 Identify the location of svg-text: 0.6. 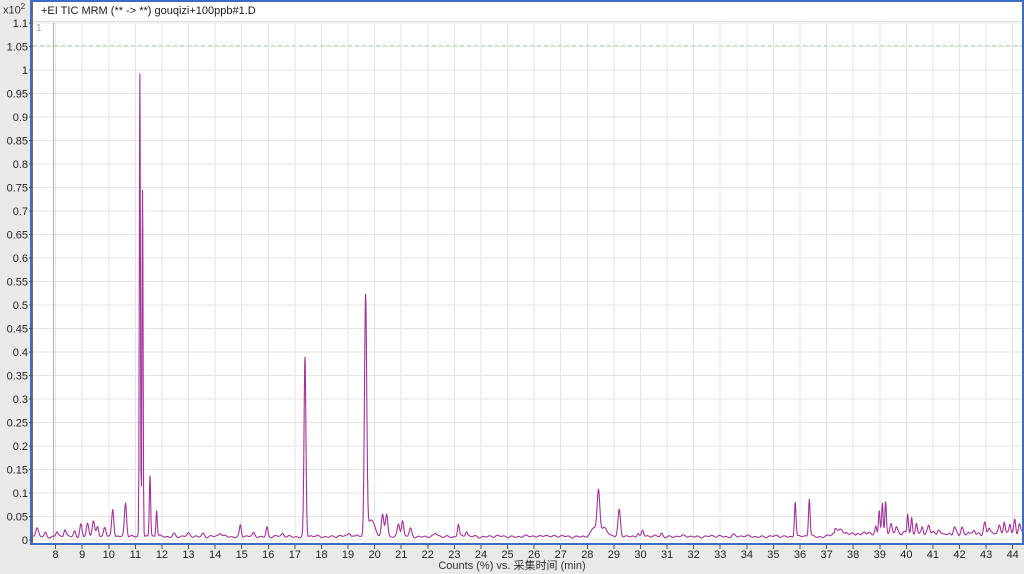
(20, 259).